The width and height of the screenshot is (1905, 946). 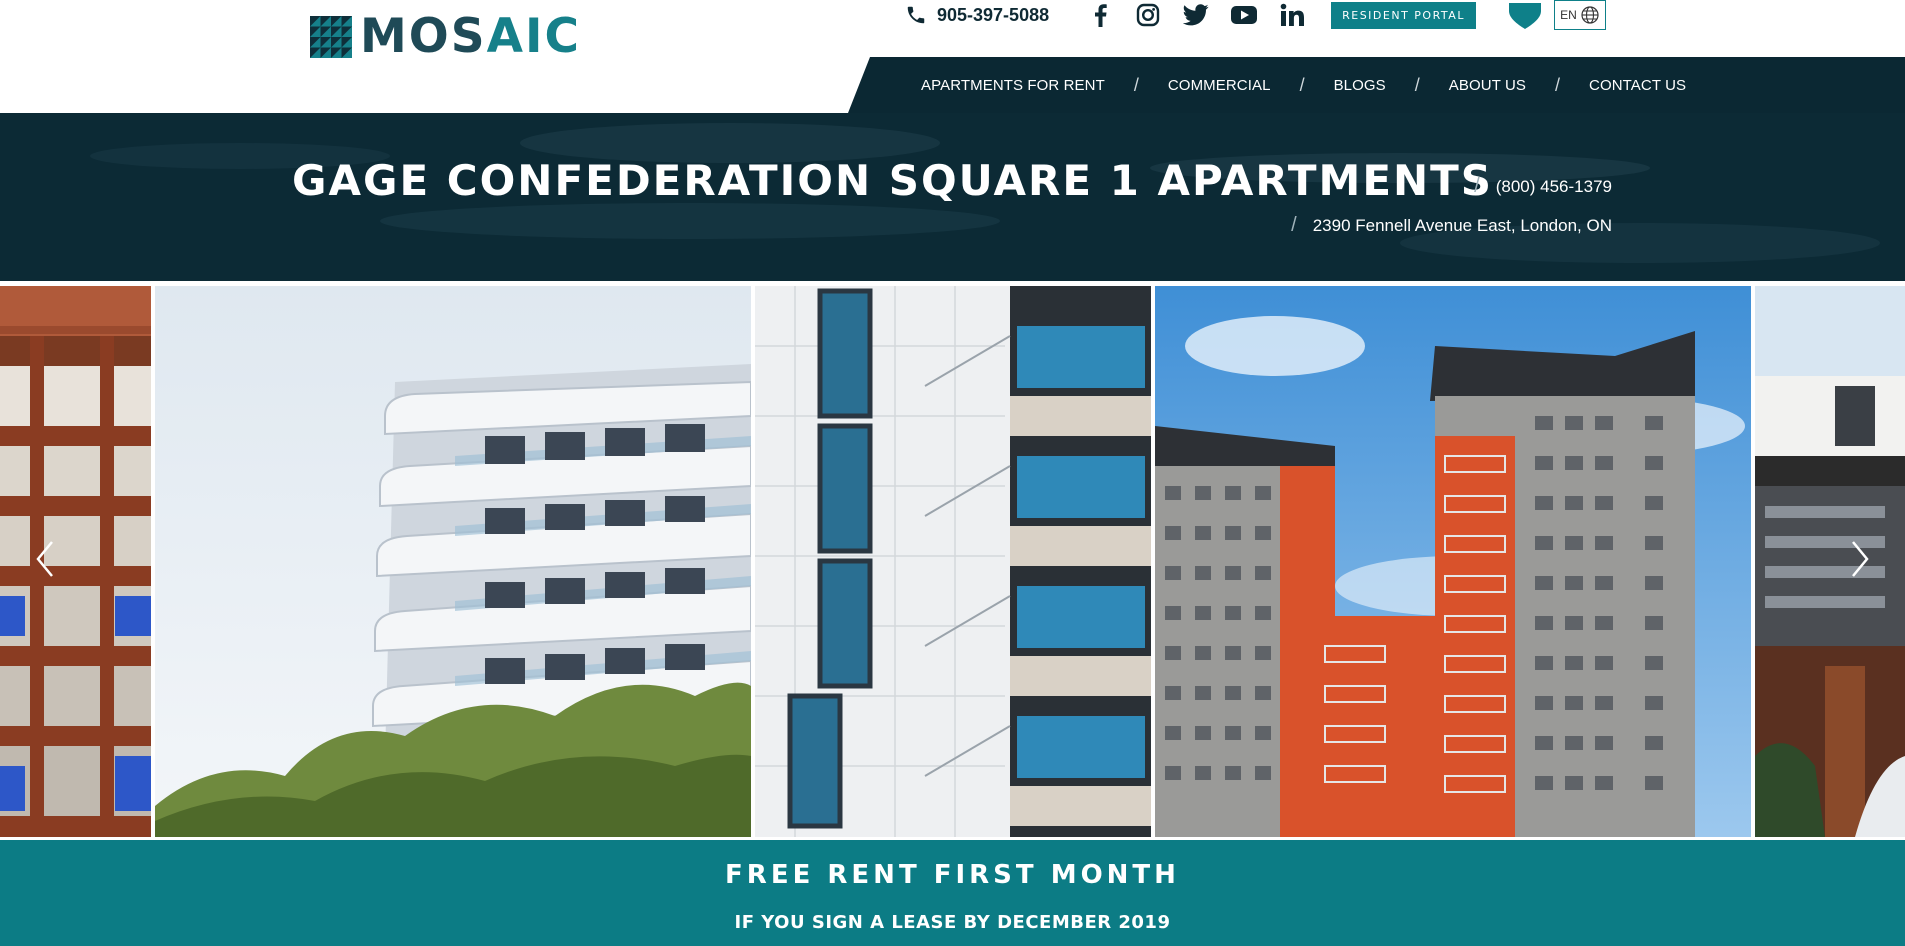 I want to click on property-phone: / (800) 456-1379, so click(x=1543, y=186).